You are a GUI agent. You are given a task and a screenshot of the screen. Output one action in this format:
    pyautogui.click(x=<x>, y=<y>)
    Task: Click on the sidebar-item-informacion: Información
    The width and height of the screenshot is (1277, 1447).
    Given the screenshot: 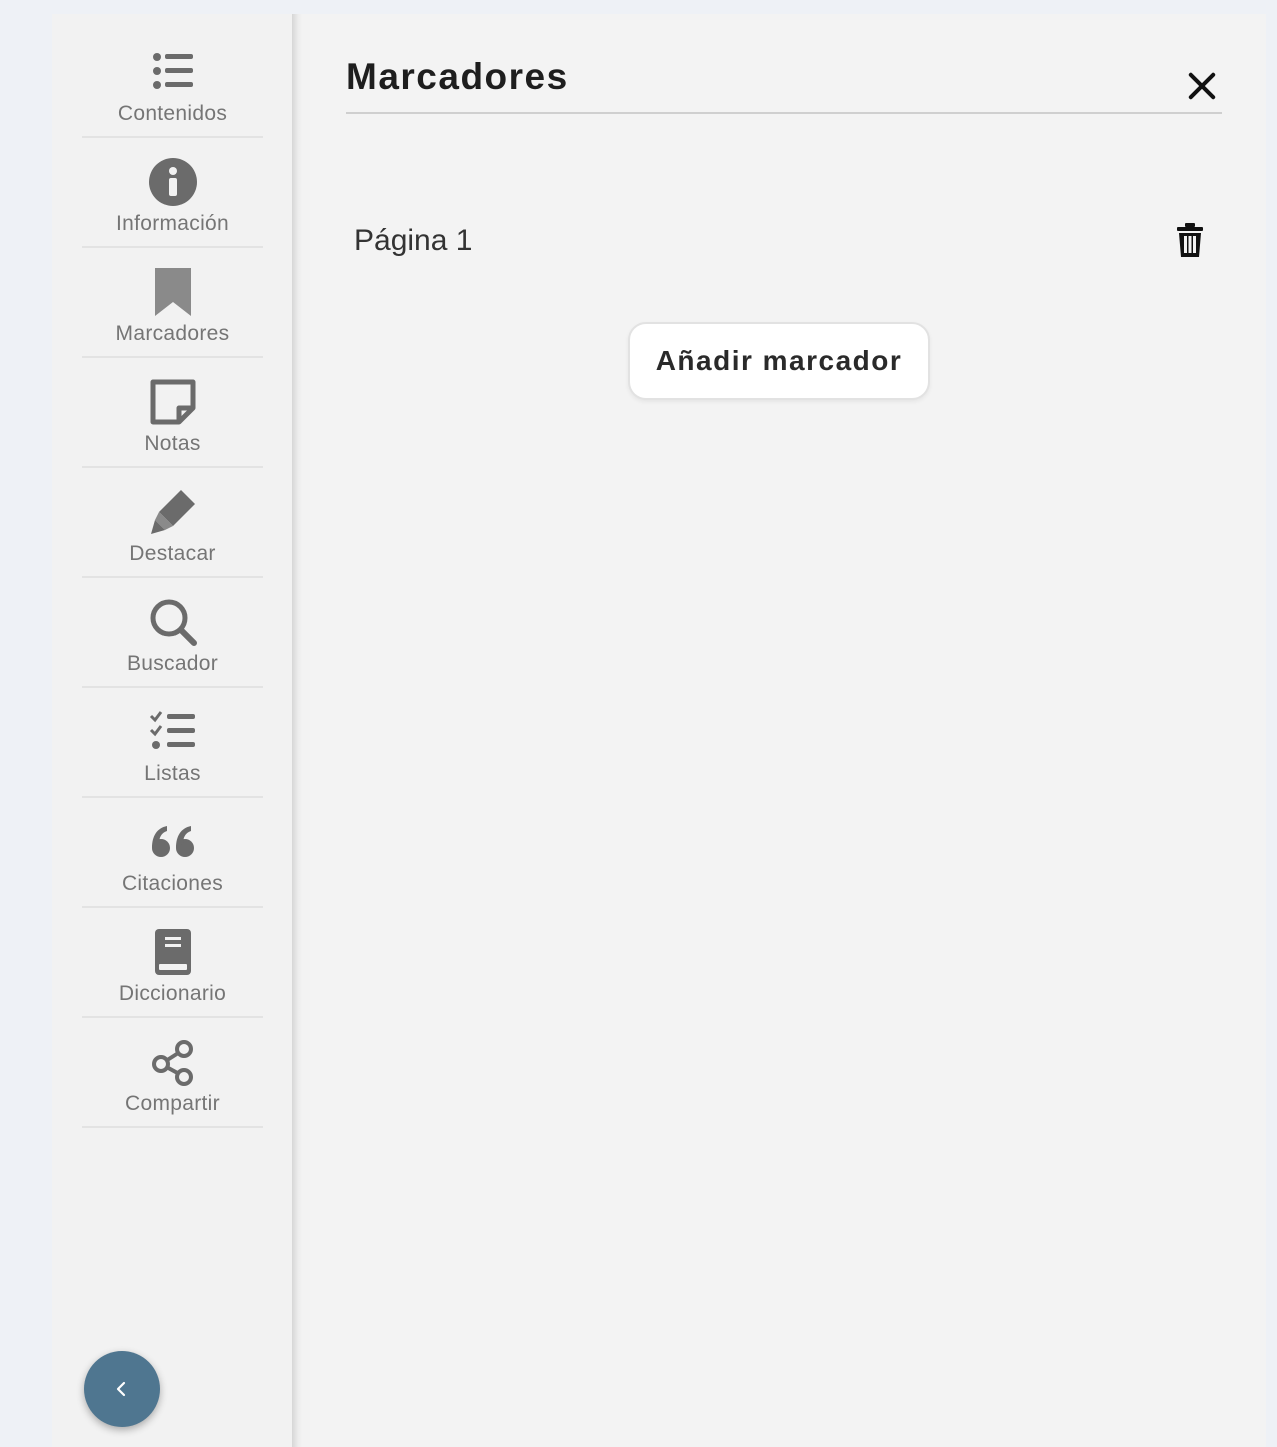 What is the action you would take?
    pyautogui.click(x=172, y=194)
    